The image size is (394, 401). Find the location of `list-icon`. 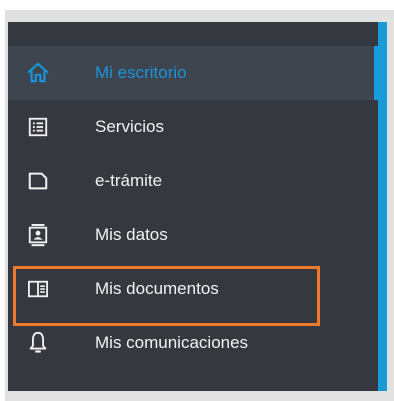

list-icon is located at coordinates (38, 127).